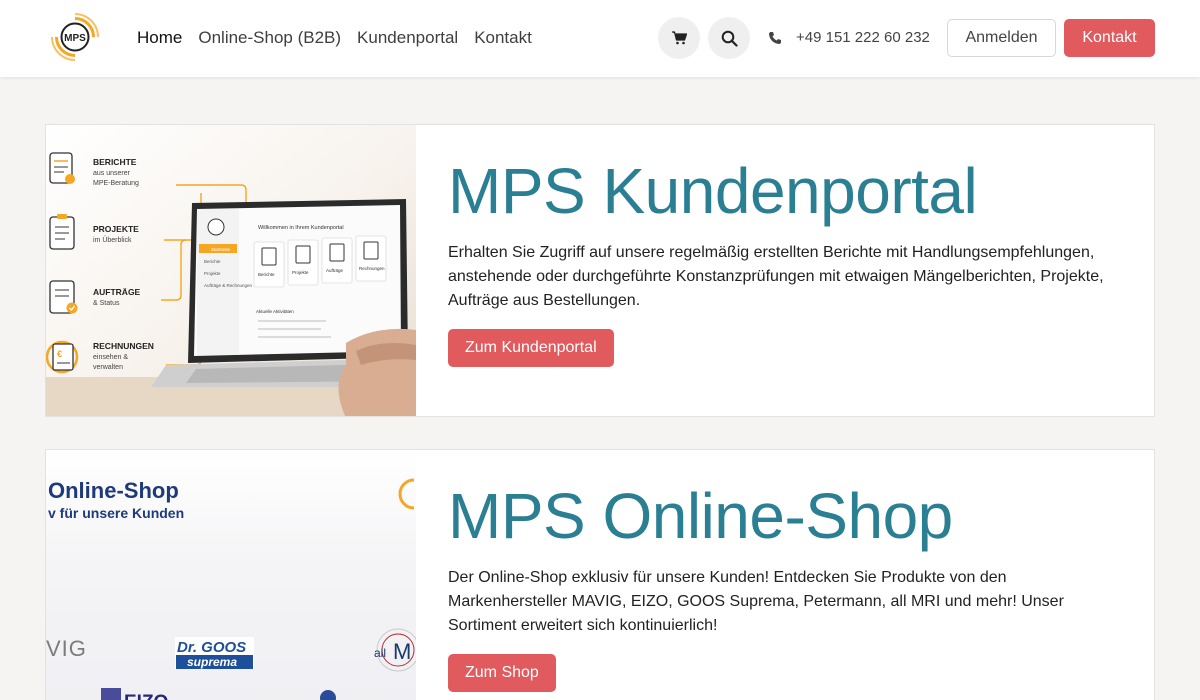 This screenshot has width=1200, height=700. I want to click on svg-text: Rechnungen, so click(372, 268).